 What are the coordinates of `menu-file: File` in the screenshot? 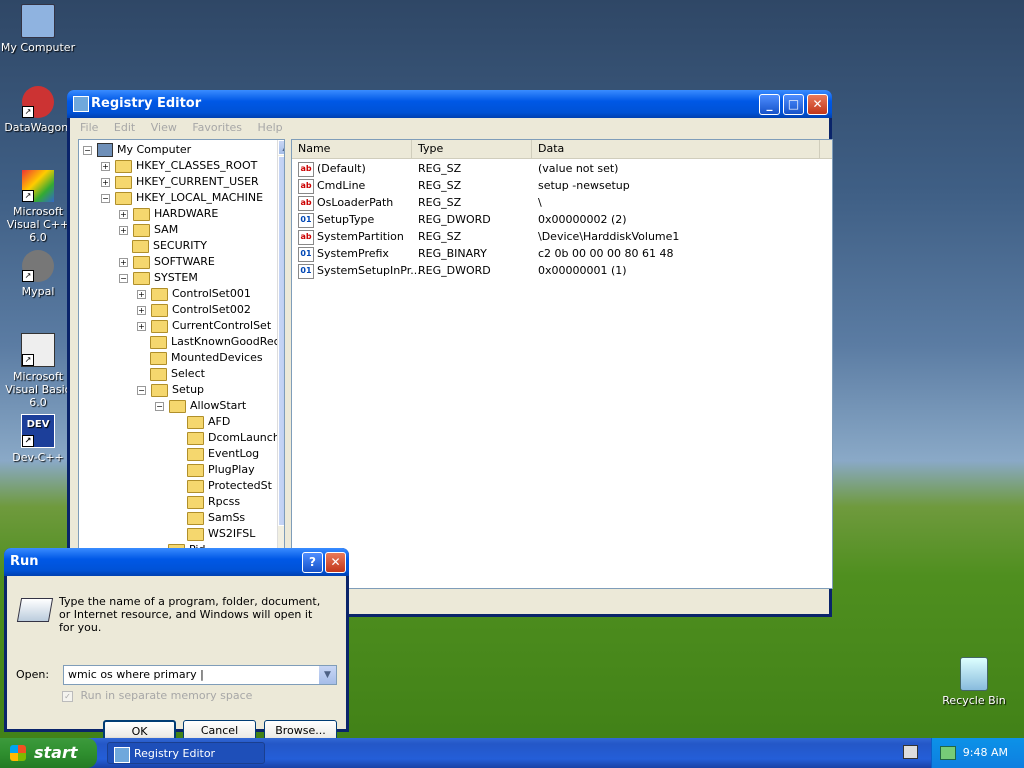 It's located at (89, 127).